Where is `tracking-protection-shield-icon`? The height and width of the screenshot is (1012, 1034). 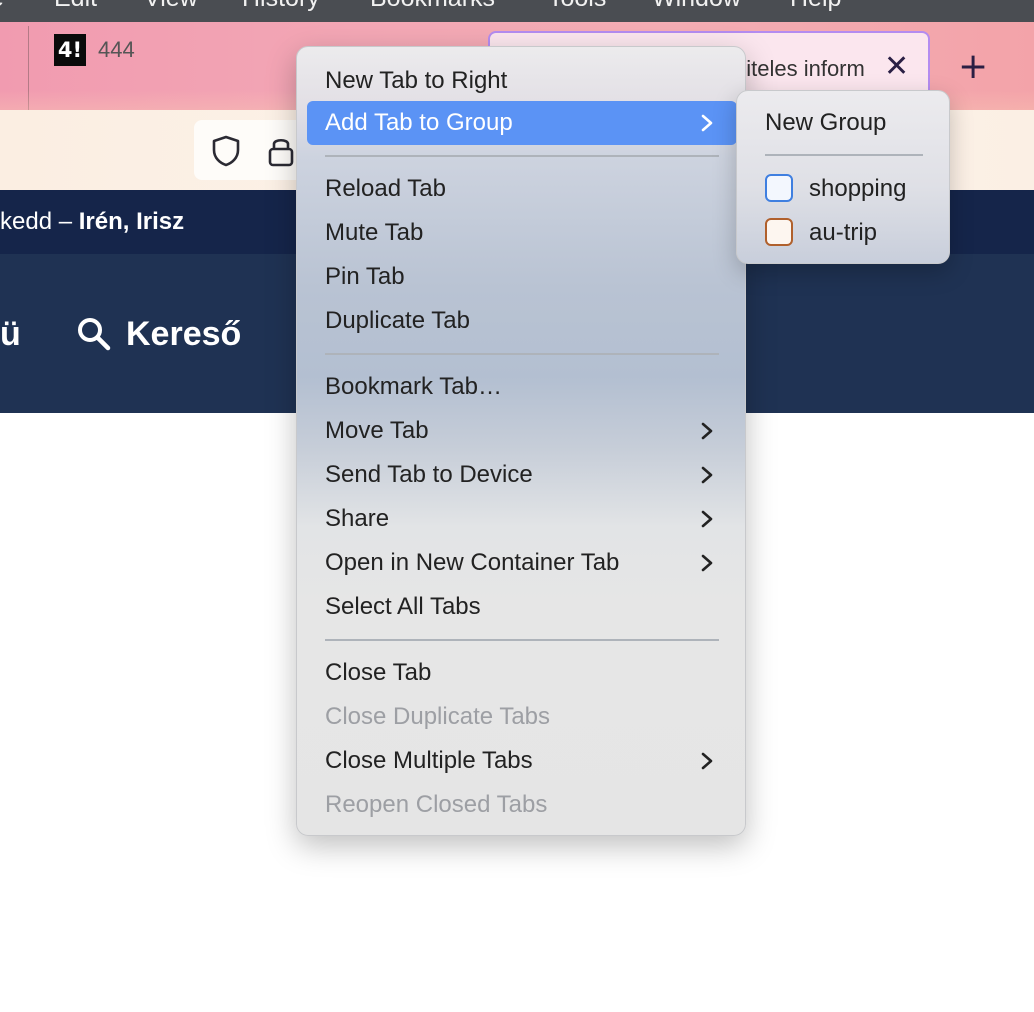 tracking-protection-shield-icon is located at coordinates (226, 151).